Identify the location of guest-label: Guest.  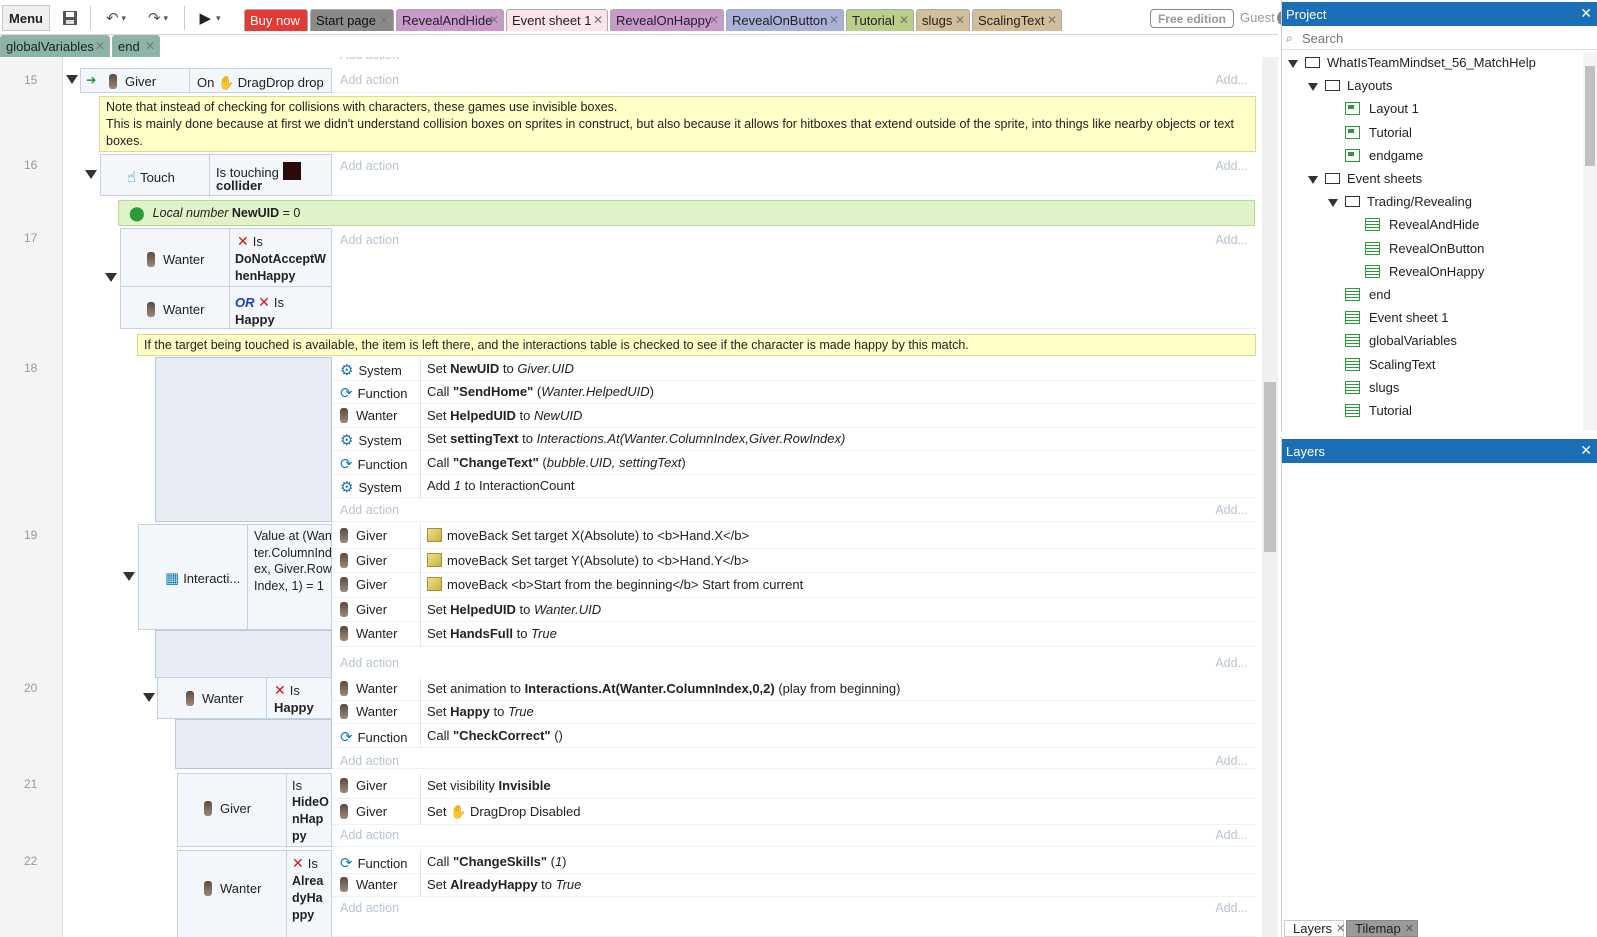
(1257, 17).